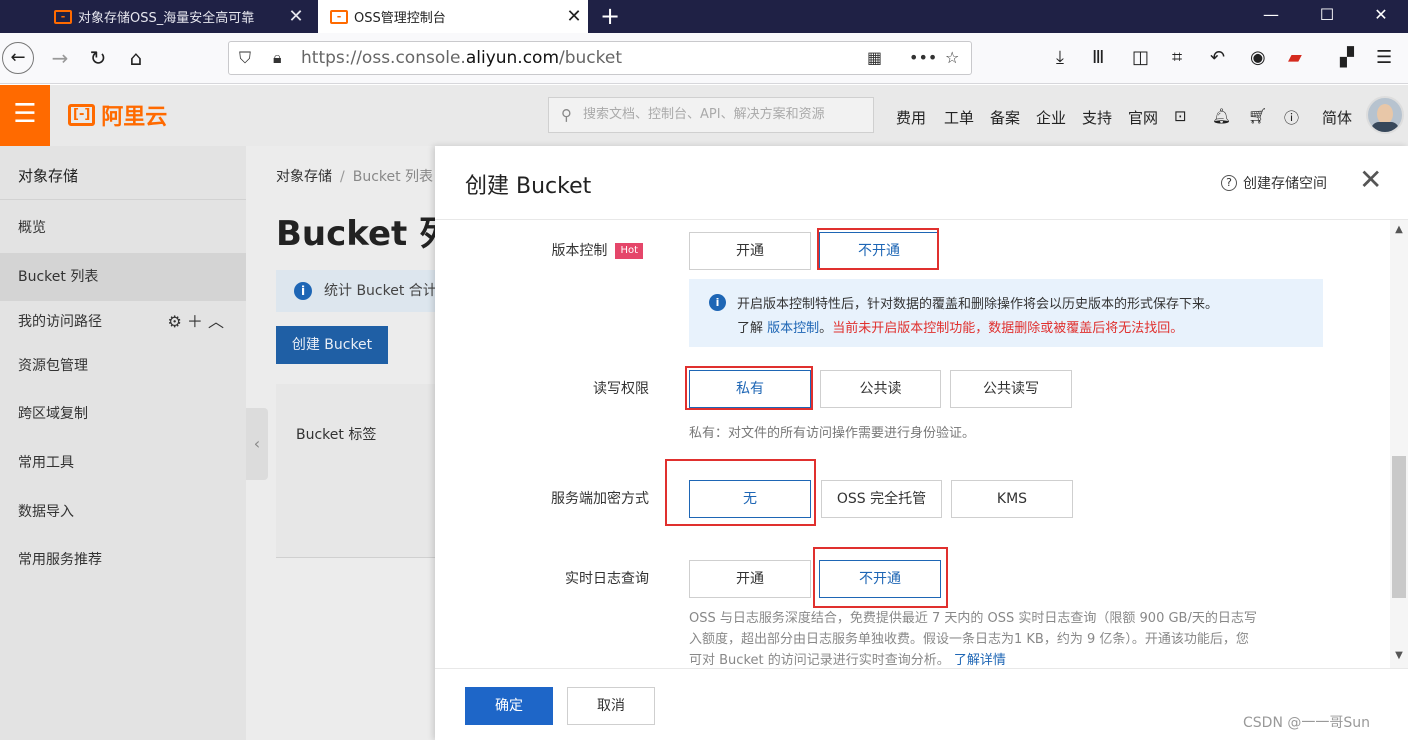 This screenshot has width=1408, height=740. What do you see at coordinates (18, 58) in the screenshot?
I see `back-arrow-icon: ←` at bounding box center [18, 58].